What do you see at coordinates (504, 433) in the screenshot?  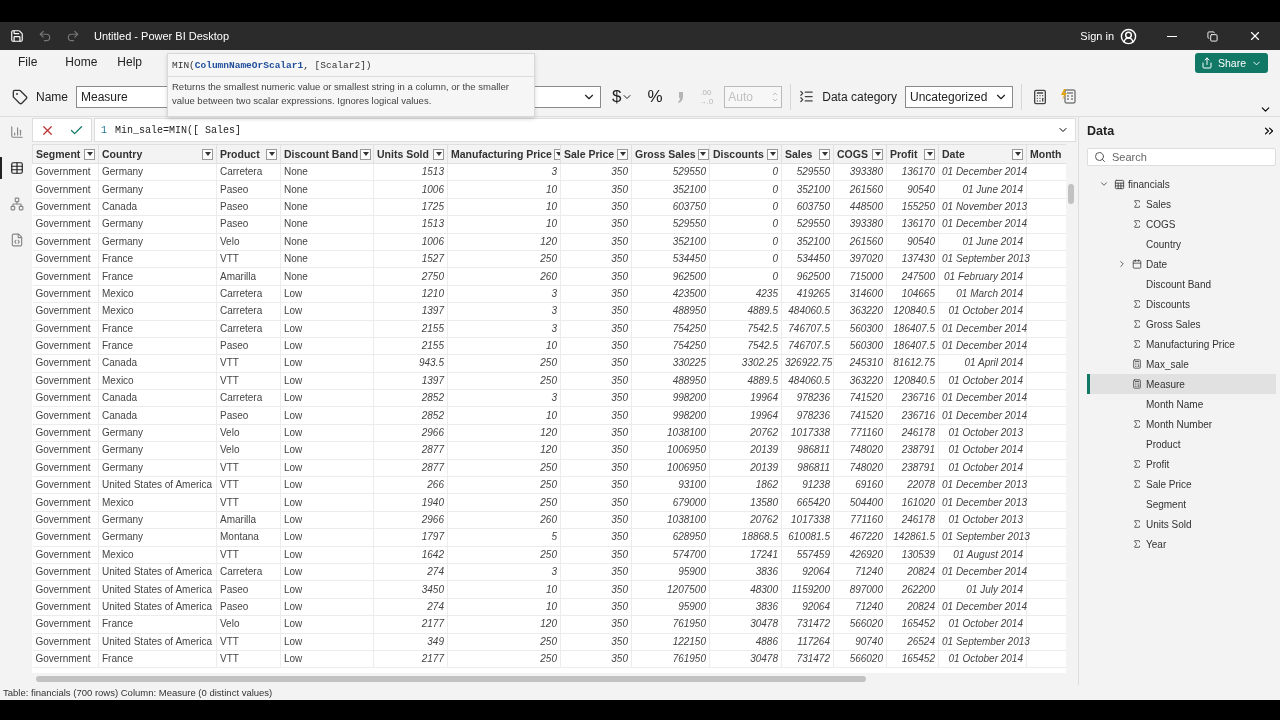 I see `table-cell: 120` at bounding box center [504, 433].